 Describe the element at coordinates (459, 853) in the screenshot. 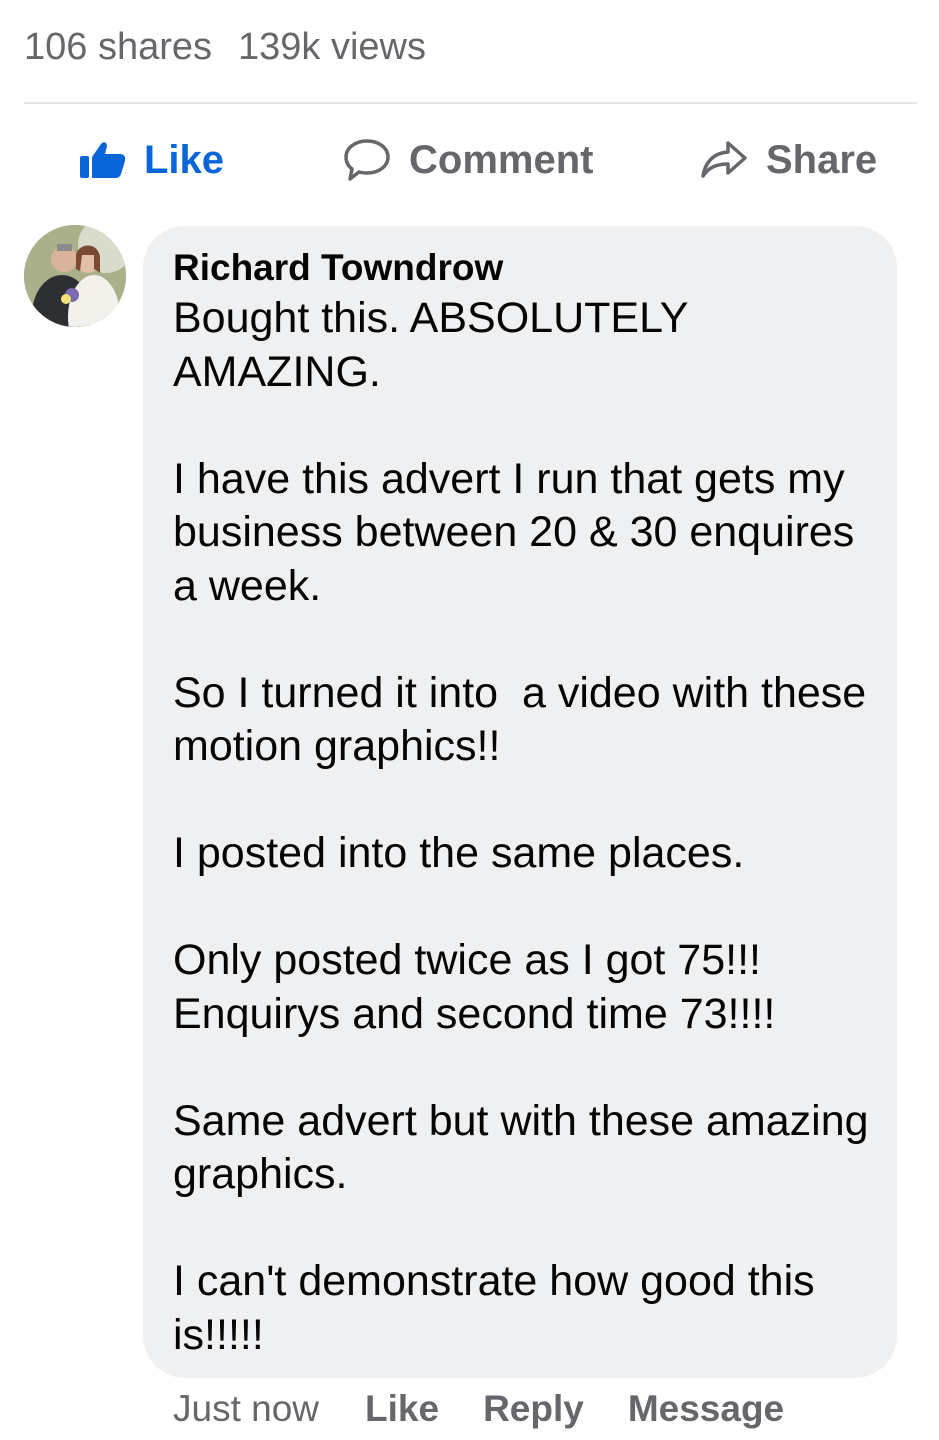

I see `comment-paragraph: I posted into the same places.` at that location.